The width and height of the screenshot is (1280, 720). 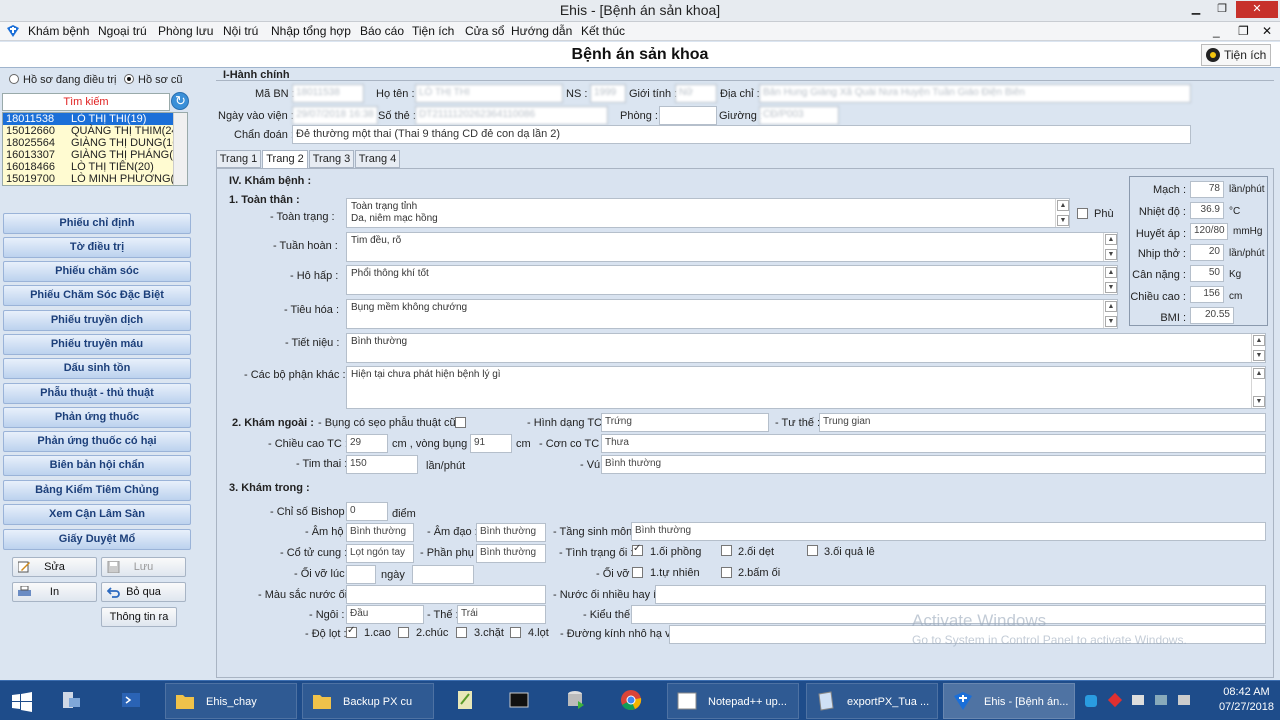 What do you see at coordinates (132, 701) in the screenshot?
I see `powershell-button` at bounding box center [132, 701].